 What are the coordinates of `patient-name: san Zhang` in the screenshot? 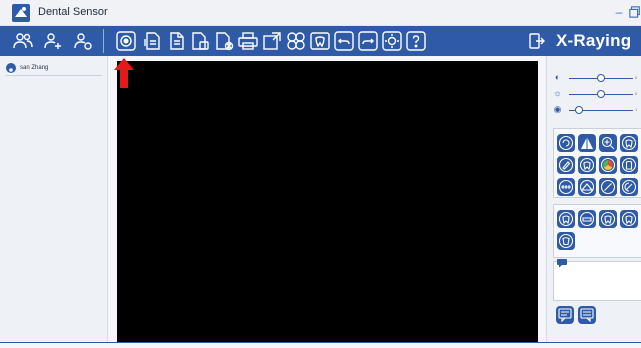 It's located at (34, 67).